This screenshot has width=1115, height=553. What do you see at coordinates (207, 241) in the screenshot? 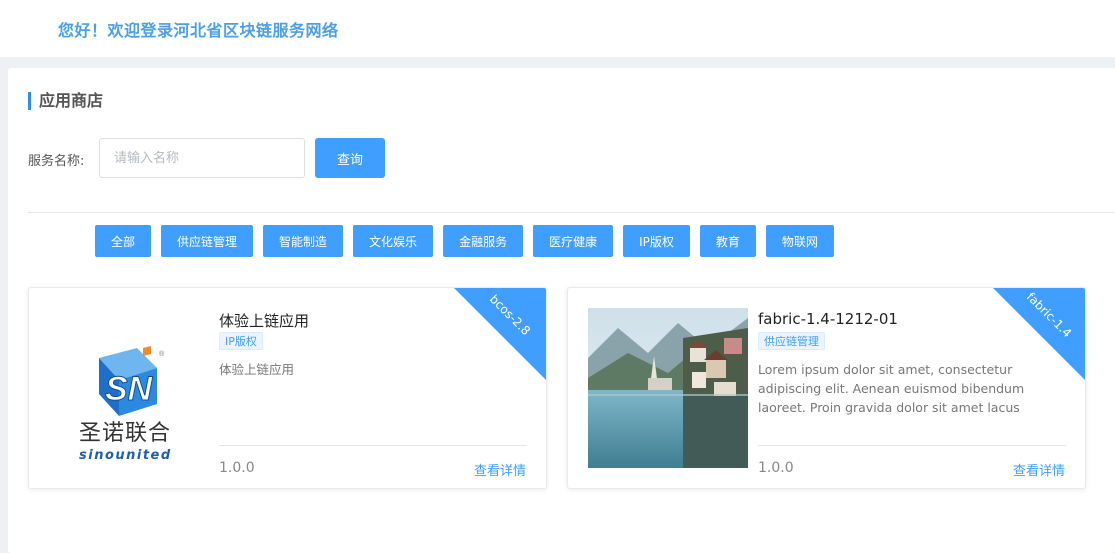
I see `category-supply-chain: 供应链管理` at bounding box center [207, 241].